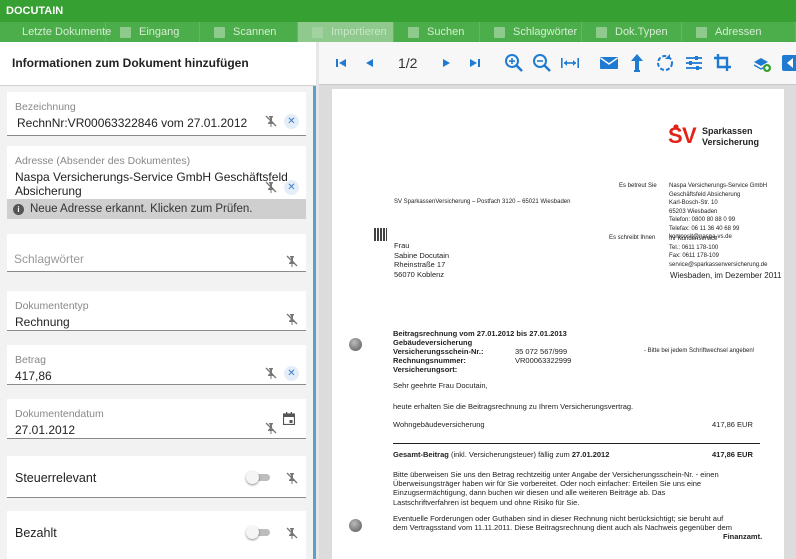 The image size is (796, 559). I want to click on dokumententyp-label: Dokumententyp, so click(52, 306).